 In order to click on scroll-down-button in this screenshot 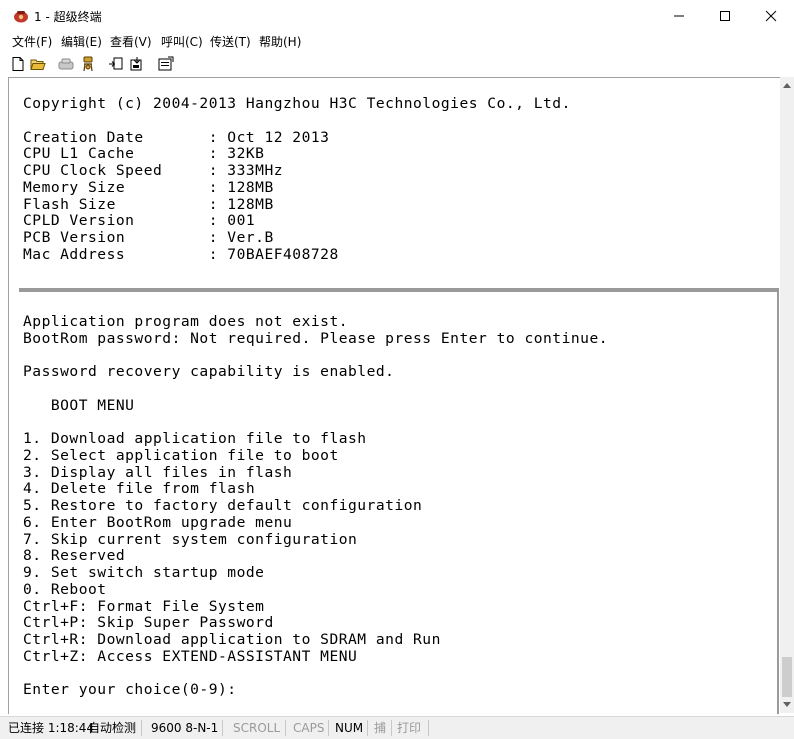, I will do `click(787, 704)`.